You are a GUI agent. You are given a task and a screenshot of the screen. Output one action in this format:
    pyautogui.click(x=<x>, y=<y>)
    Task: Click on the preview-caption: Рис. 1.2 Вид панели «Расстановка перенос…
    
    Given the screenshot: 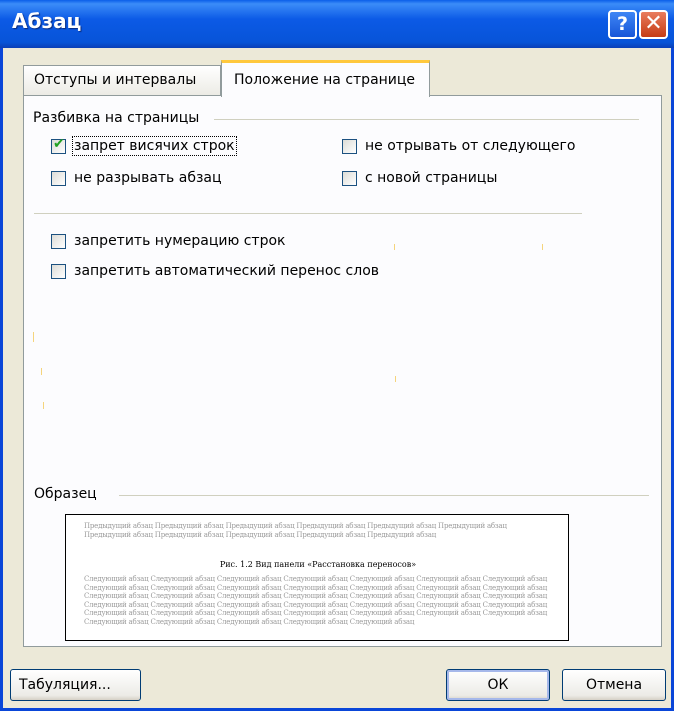 What is the action you would take?
    pyautogui.click(x=318, y=564)
    